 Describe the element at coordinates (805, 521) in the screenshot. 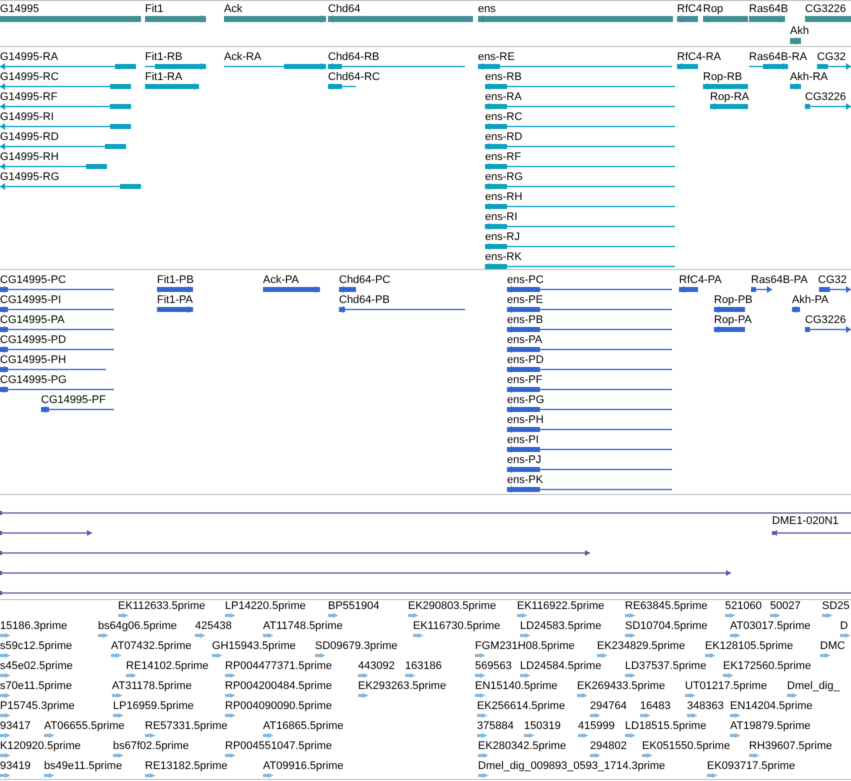

I see `alignment-label: DME1-020N1` at that location.